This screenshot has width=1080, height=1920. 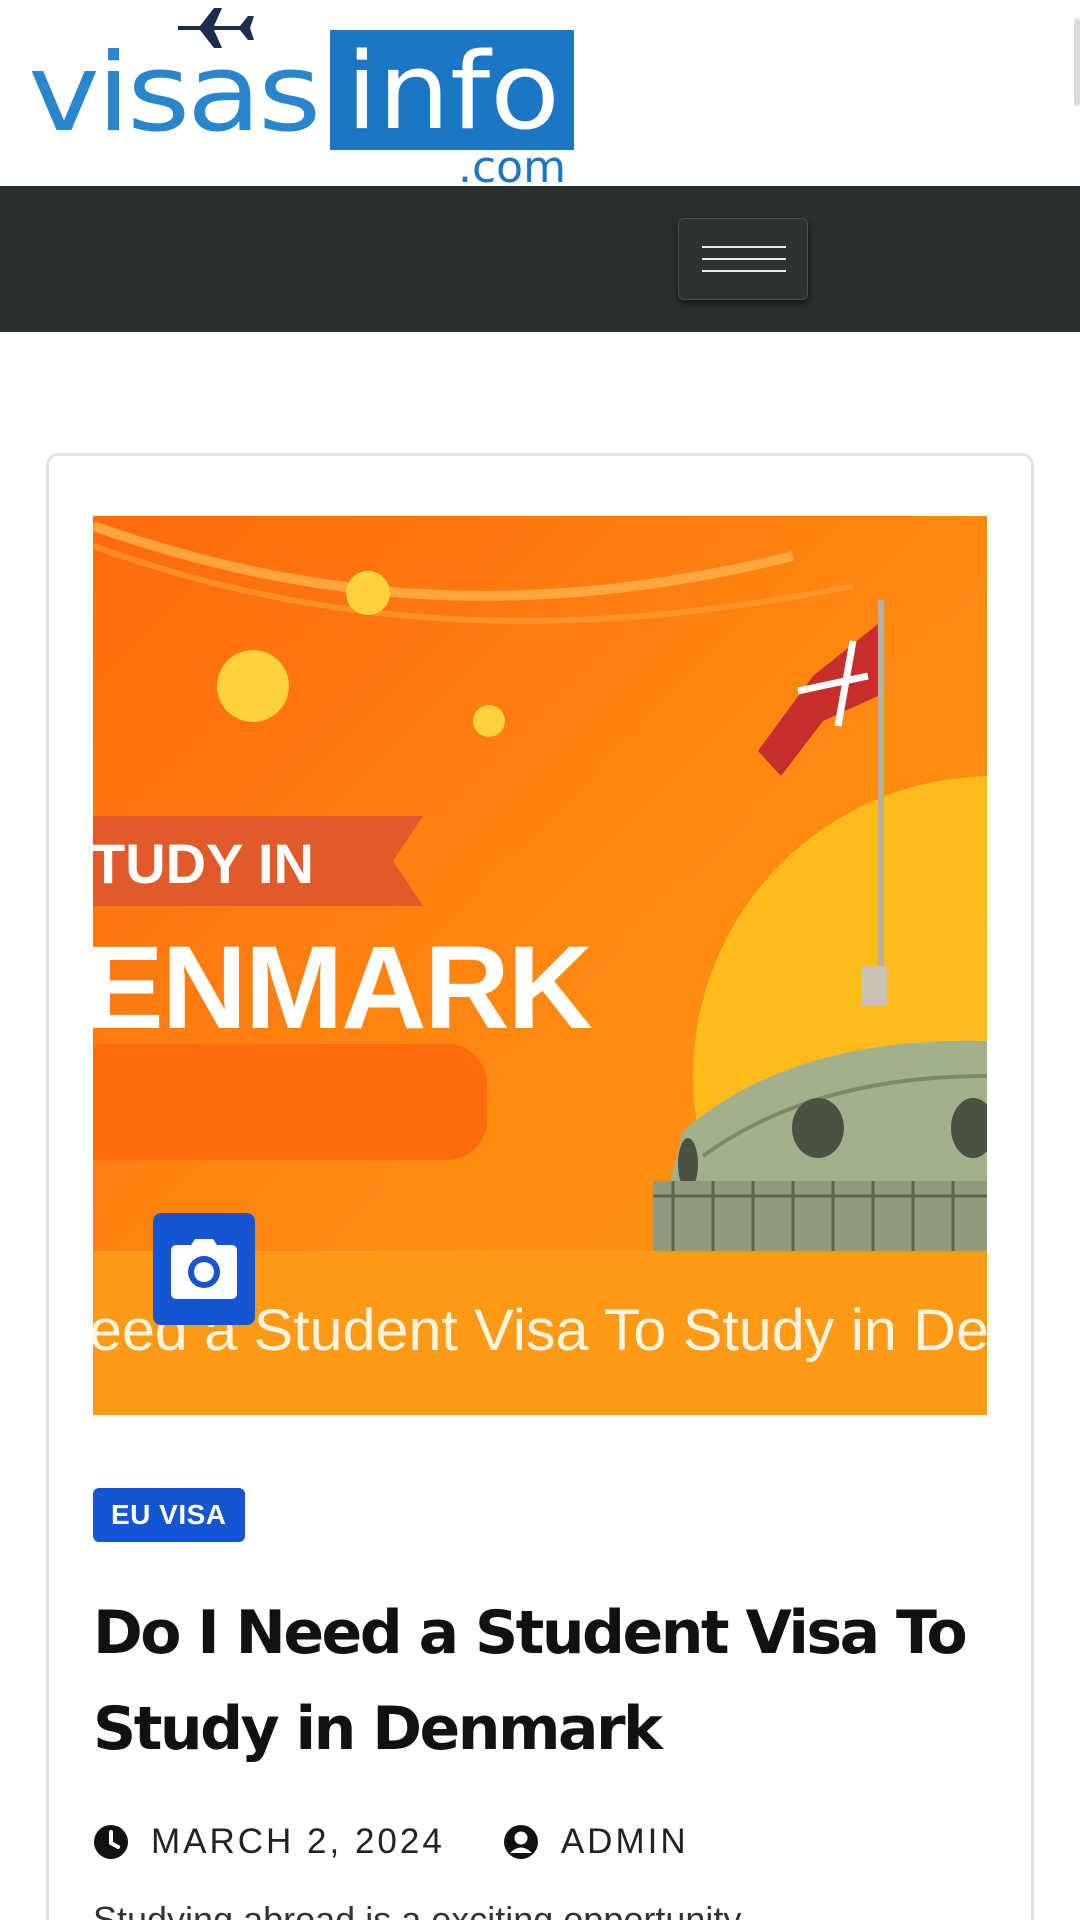 I want to click on post-title-line2: Study in Denmark, so click(x=378, y=1729).